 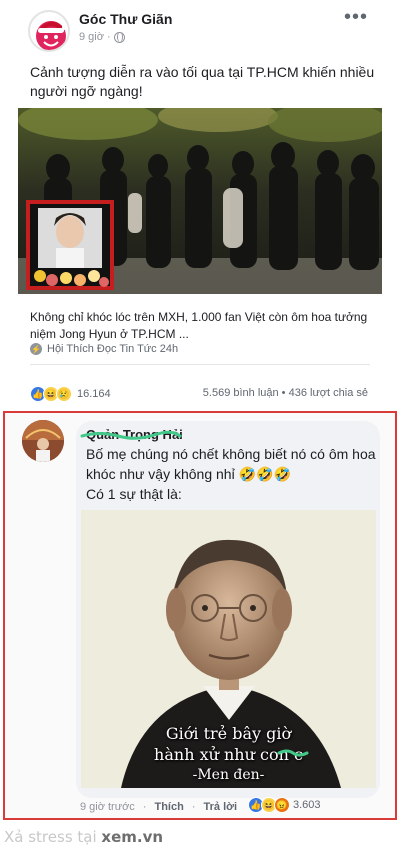 I want to click on post-meta: 9 giờ ·, so click(x=102, y=37).